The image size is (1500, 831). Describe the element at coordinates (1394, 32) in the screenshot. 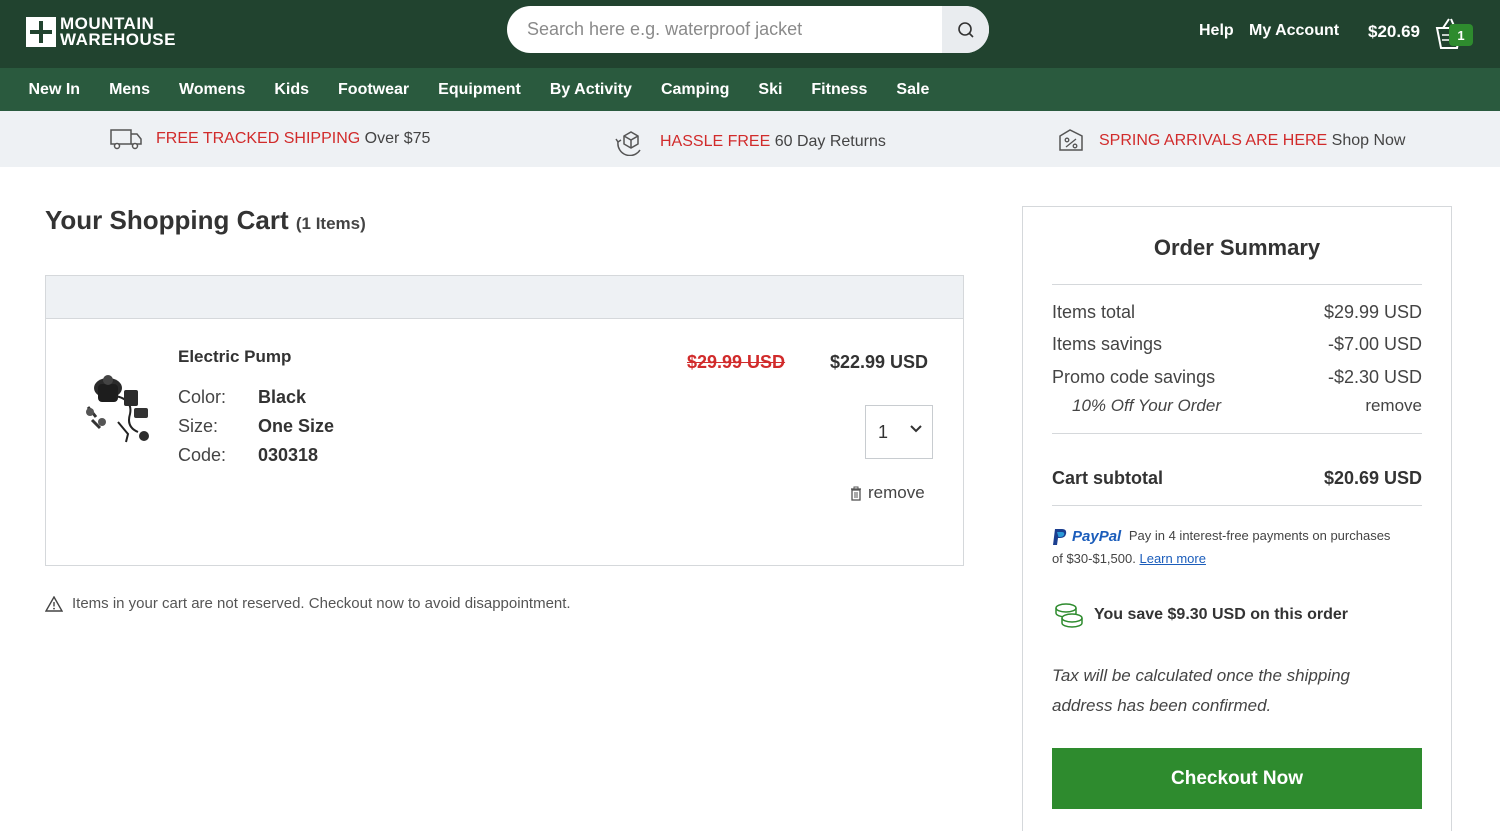

I see `header-cart-total: $20.69` at that location.